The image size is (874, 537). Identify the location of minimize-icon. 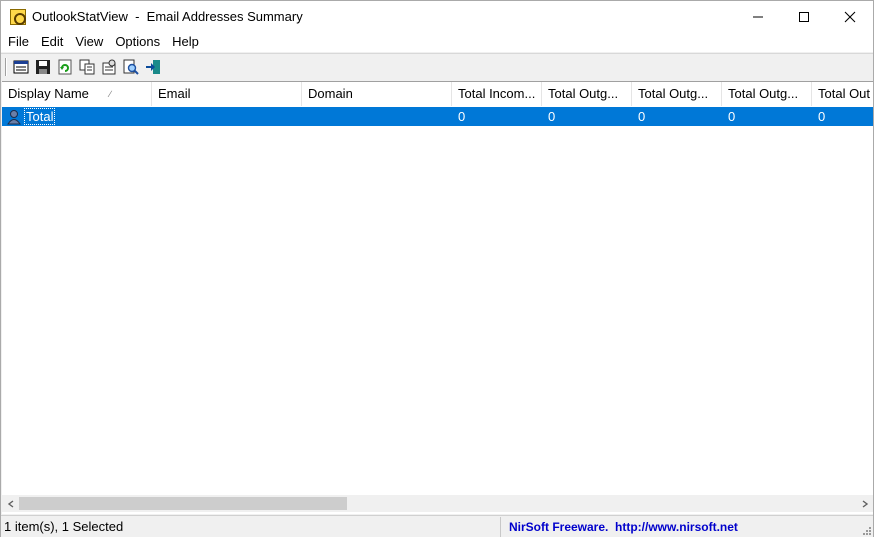
(758, 16).